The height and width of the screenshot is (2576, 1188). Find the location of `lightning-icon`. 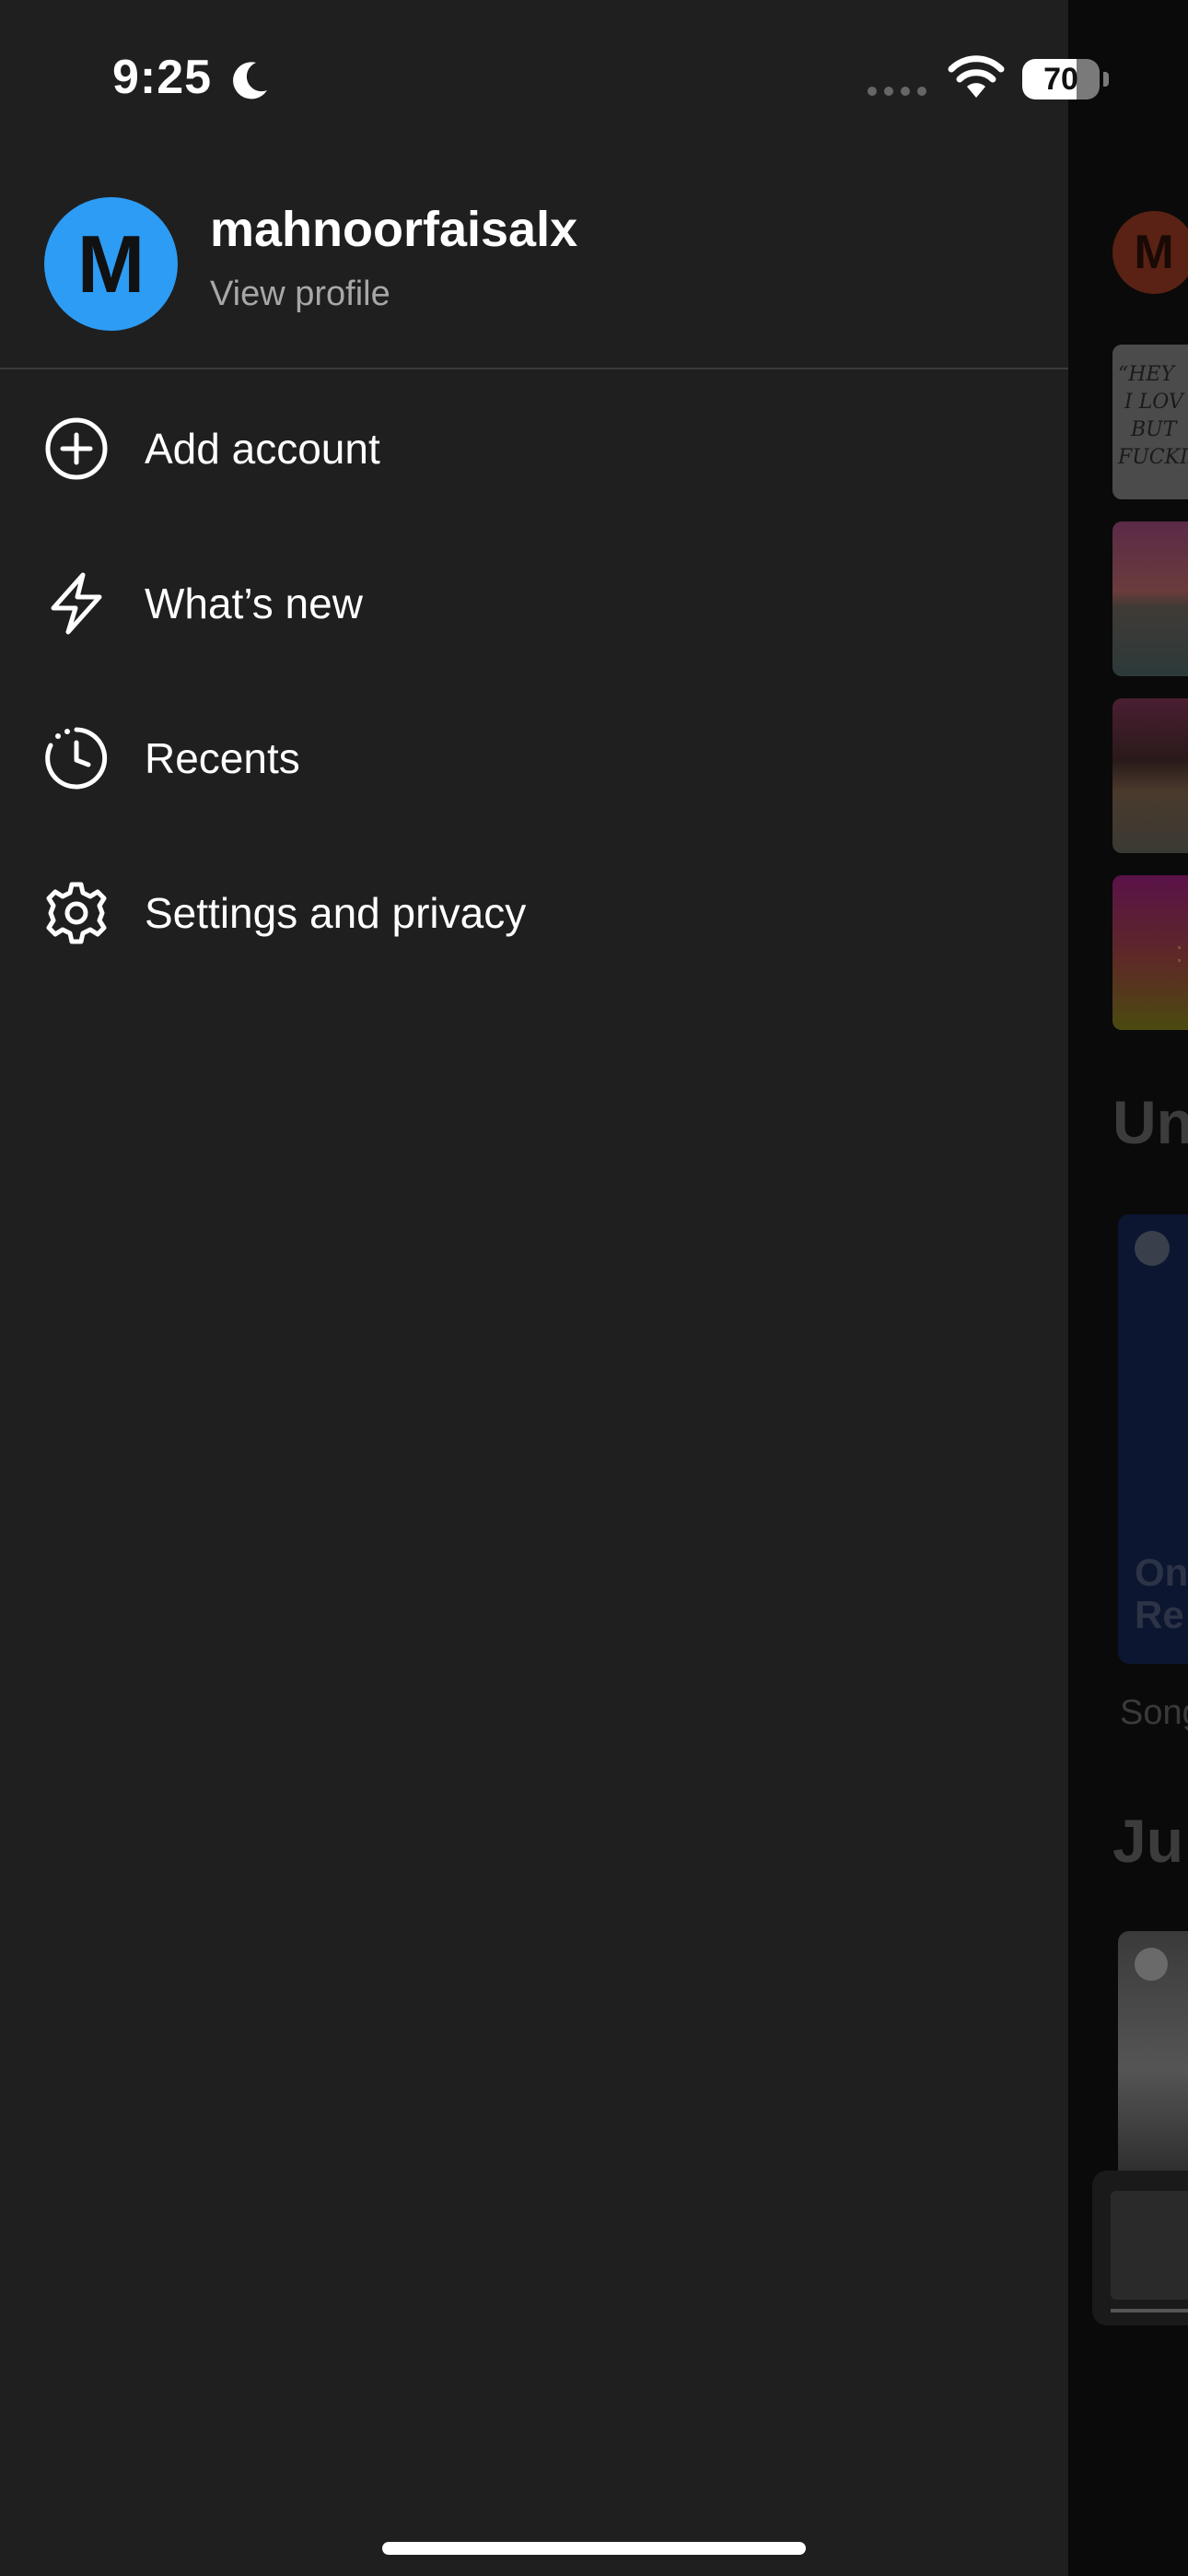

lightning-icon is located at coordinates (76, 603).